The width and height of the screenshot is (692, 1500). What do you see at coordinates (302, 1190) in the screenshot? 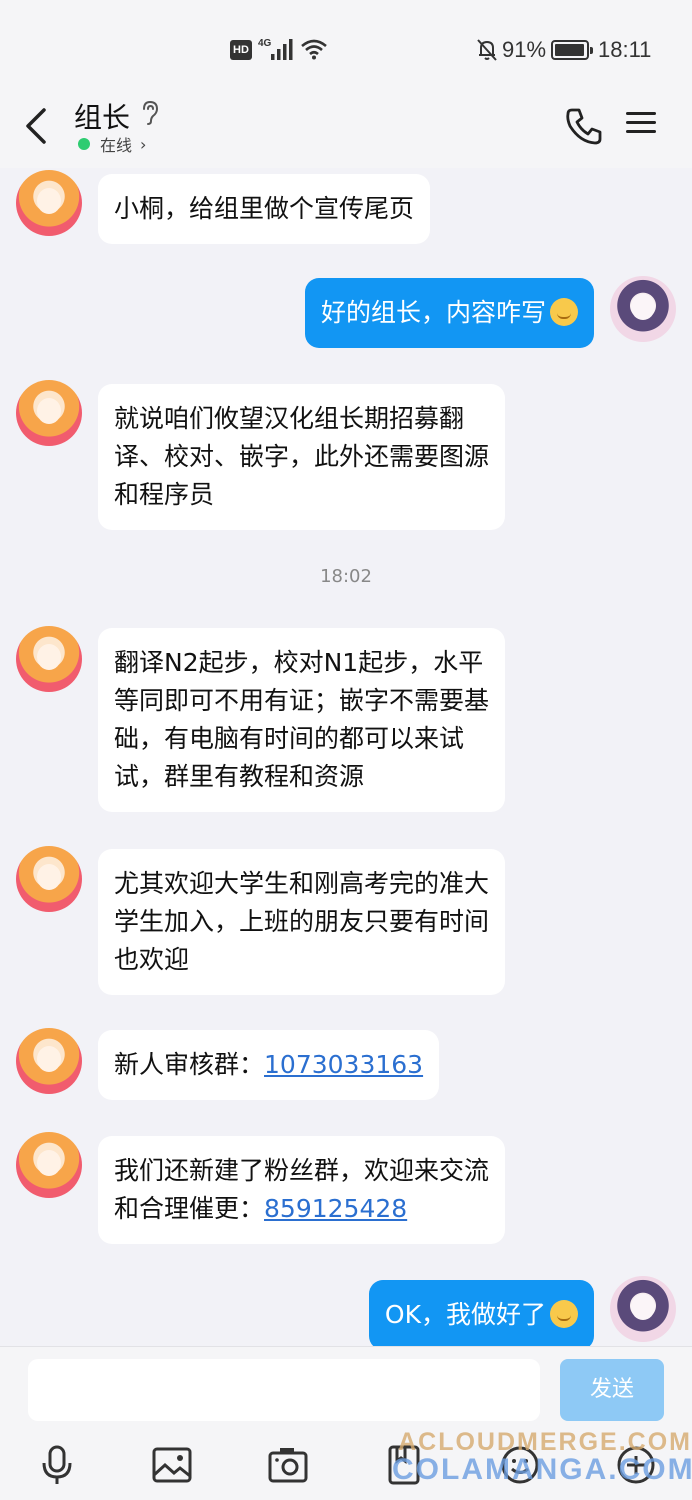
I see `message-bubble-incoming: 我们还新建了粉丝群，欢迎来交流 和合理催更：859125428` at bounding box center [302, 1190].